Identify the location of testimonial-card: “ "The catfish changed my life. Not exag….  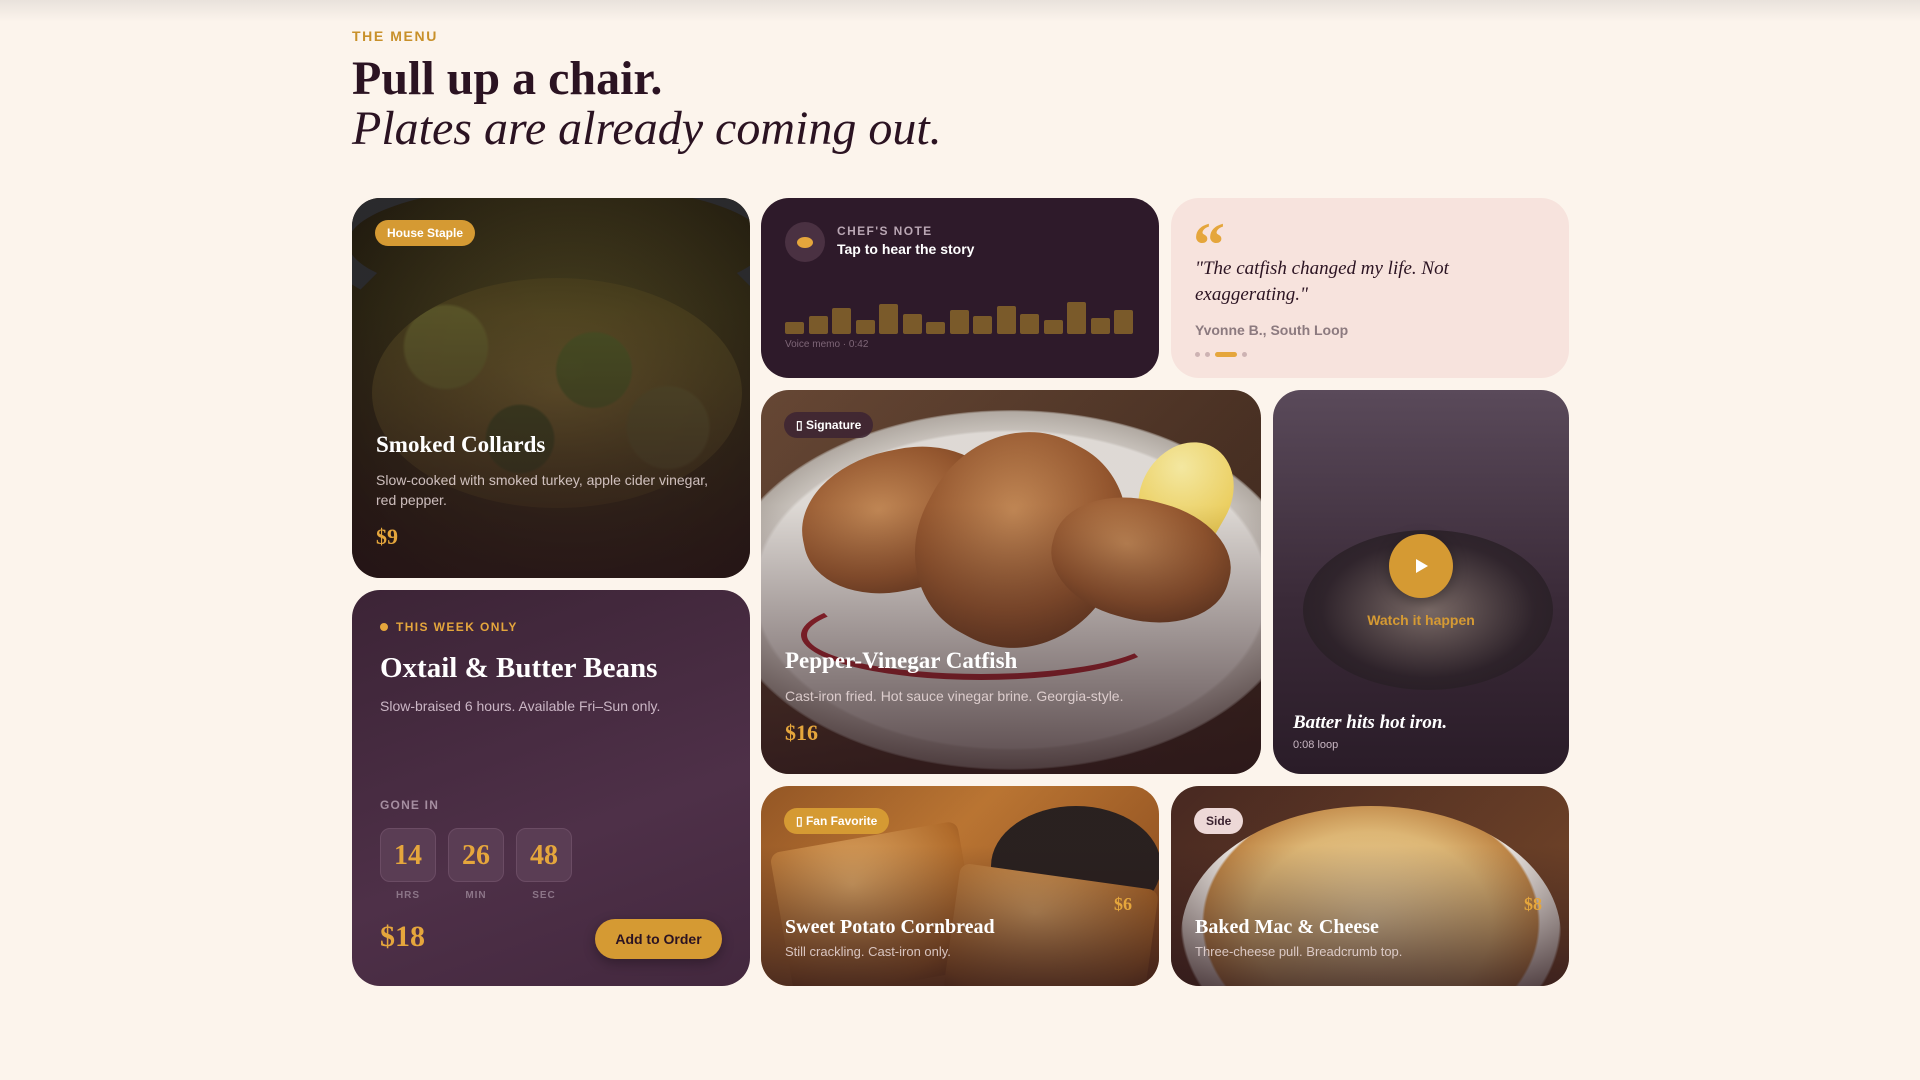
(1370, 288).